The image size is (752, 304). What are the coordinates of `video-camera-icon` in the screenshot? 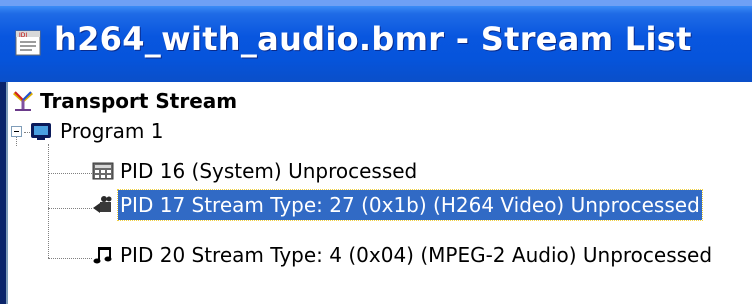 It's located at (102, 204).